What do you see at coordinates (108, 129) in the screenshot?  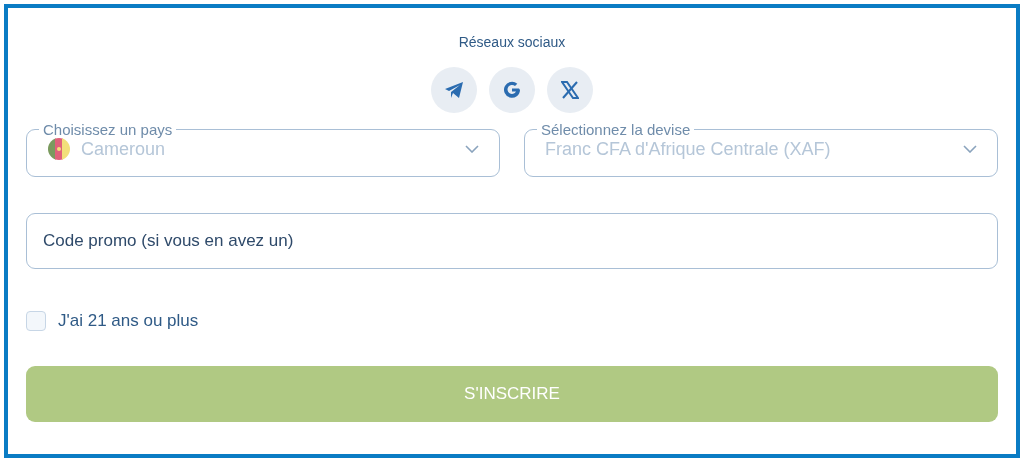 I see `field-label: Choisissez un pays` at bounding box center [108, 129].